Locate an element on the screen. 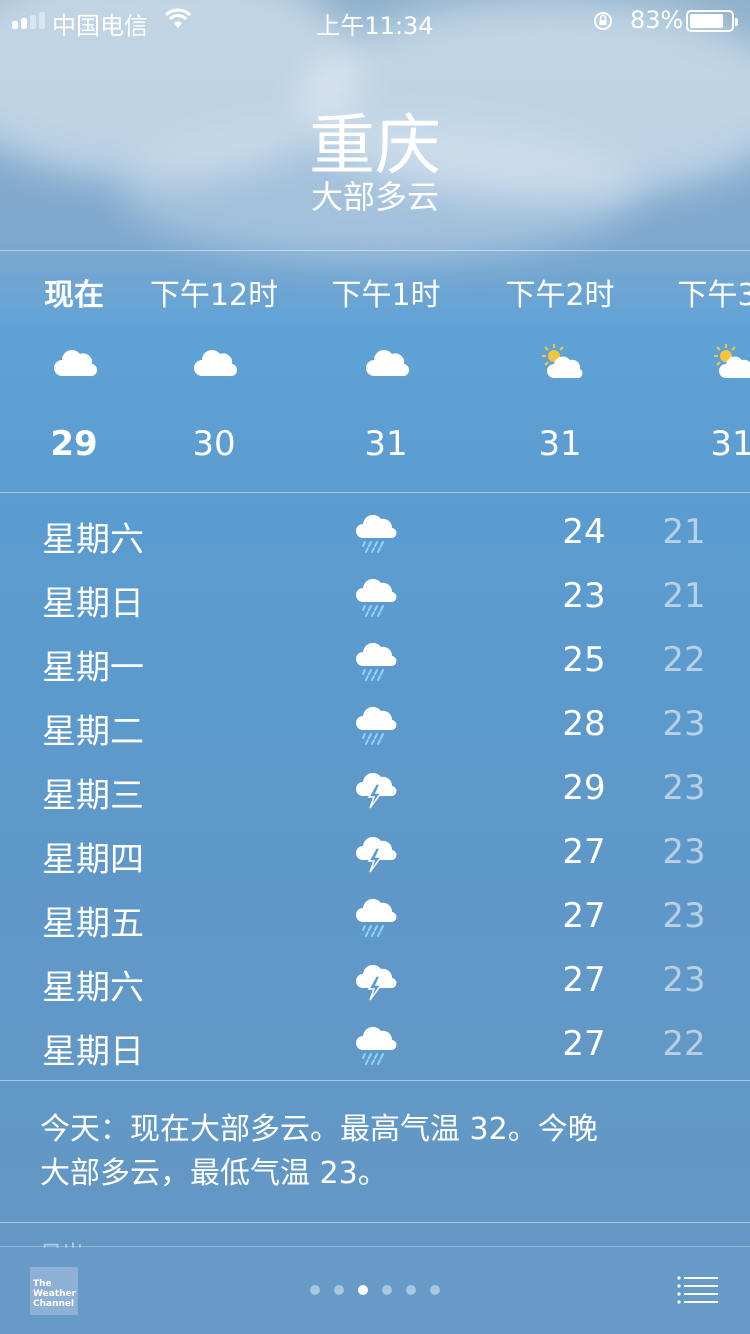 This screenshot has height=1334, width=750. hour-label: 下午2时 is located at coordinates (560, 295).